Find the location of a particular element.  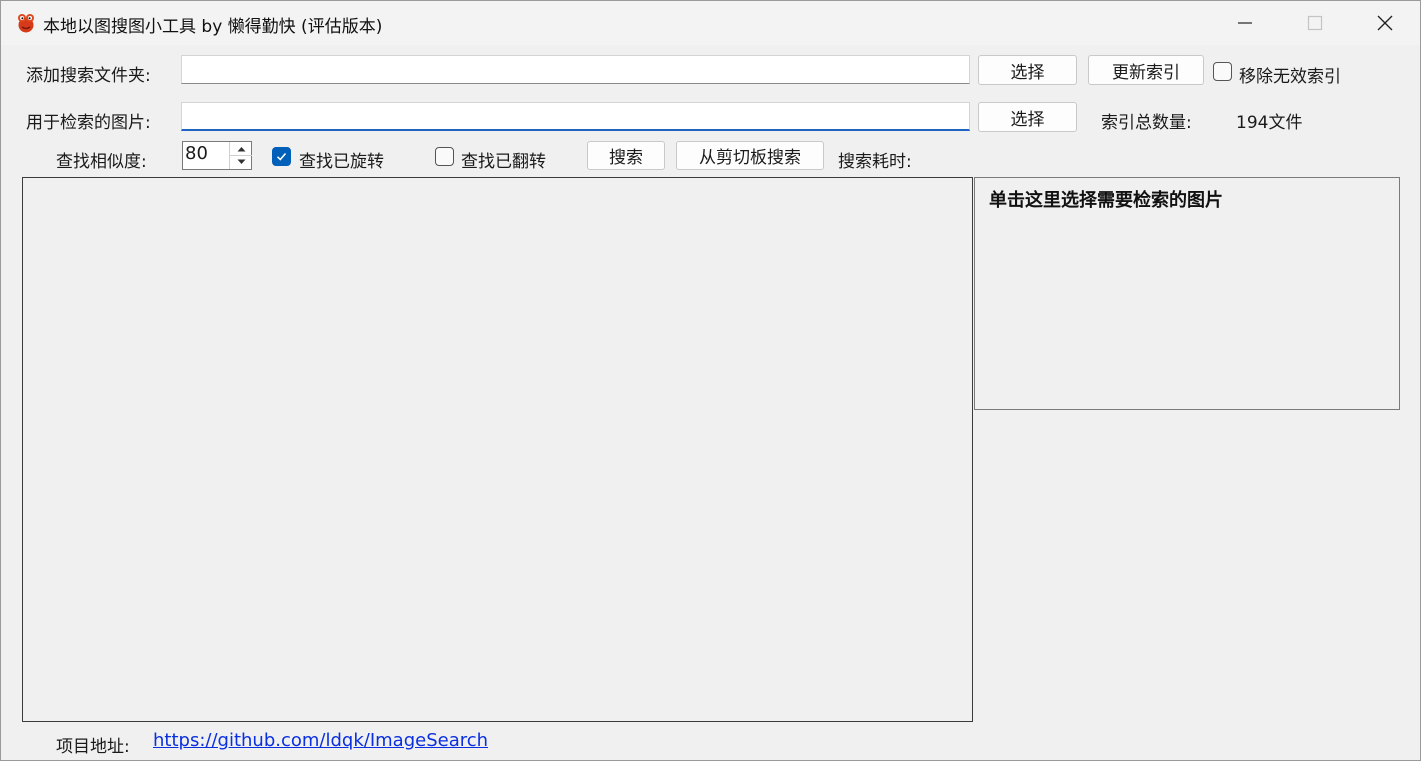

similarity-value: 80 is located at coordinates (196, 153).